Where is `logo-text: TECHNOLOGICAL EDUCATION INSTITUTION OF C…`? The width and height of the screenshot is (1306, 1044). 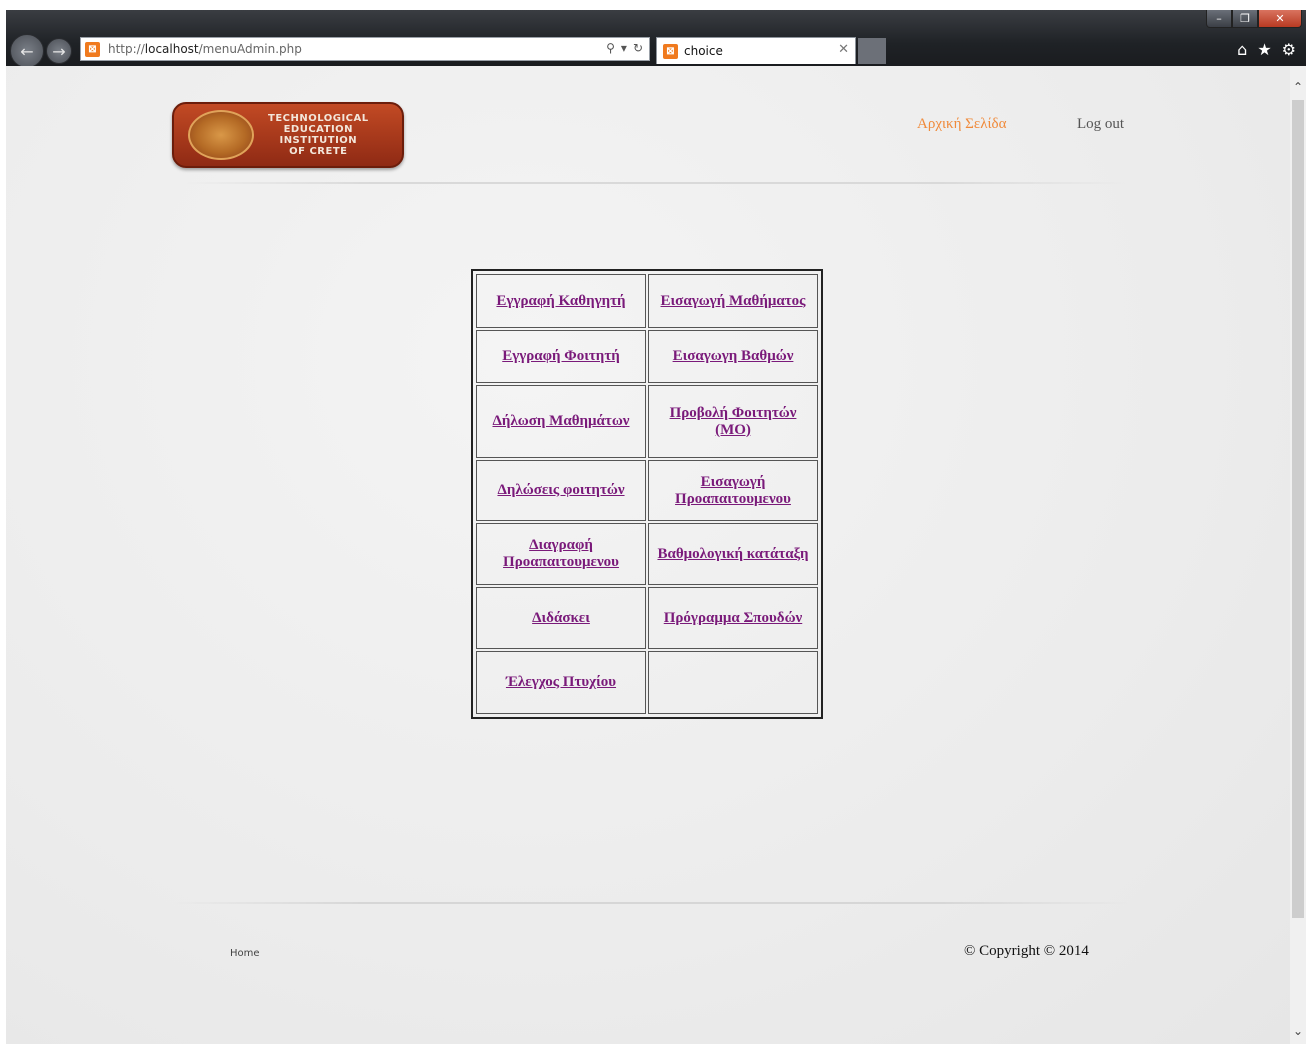
logo-text: TECHNOLOGICAL EDUCATION INSTITUTION OF C… is located at coordinates (318, 135).